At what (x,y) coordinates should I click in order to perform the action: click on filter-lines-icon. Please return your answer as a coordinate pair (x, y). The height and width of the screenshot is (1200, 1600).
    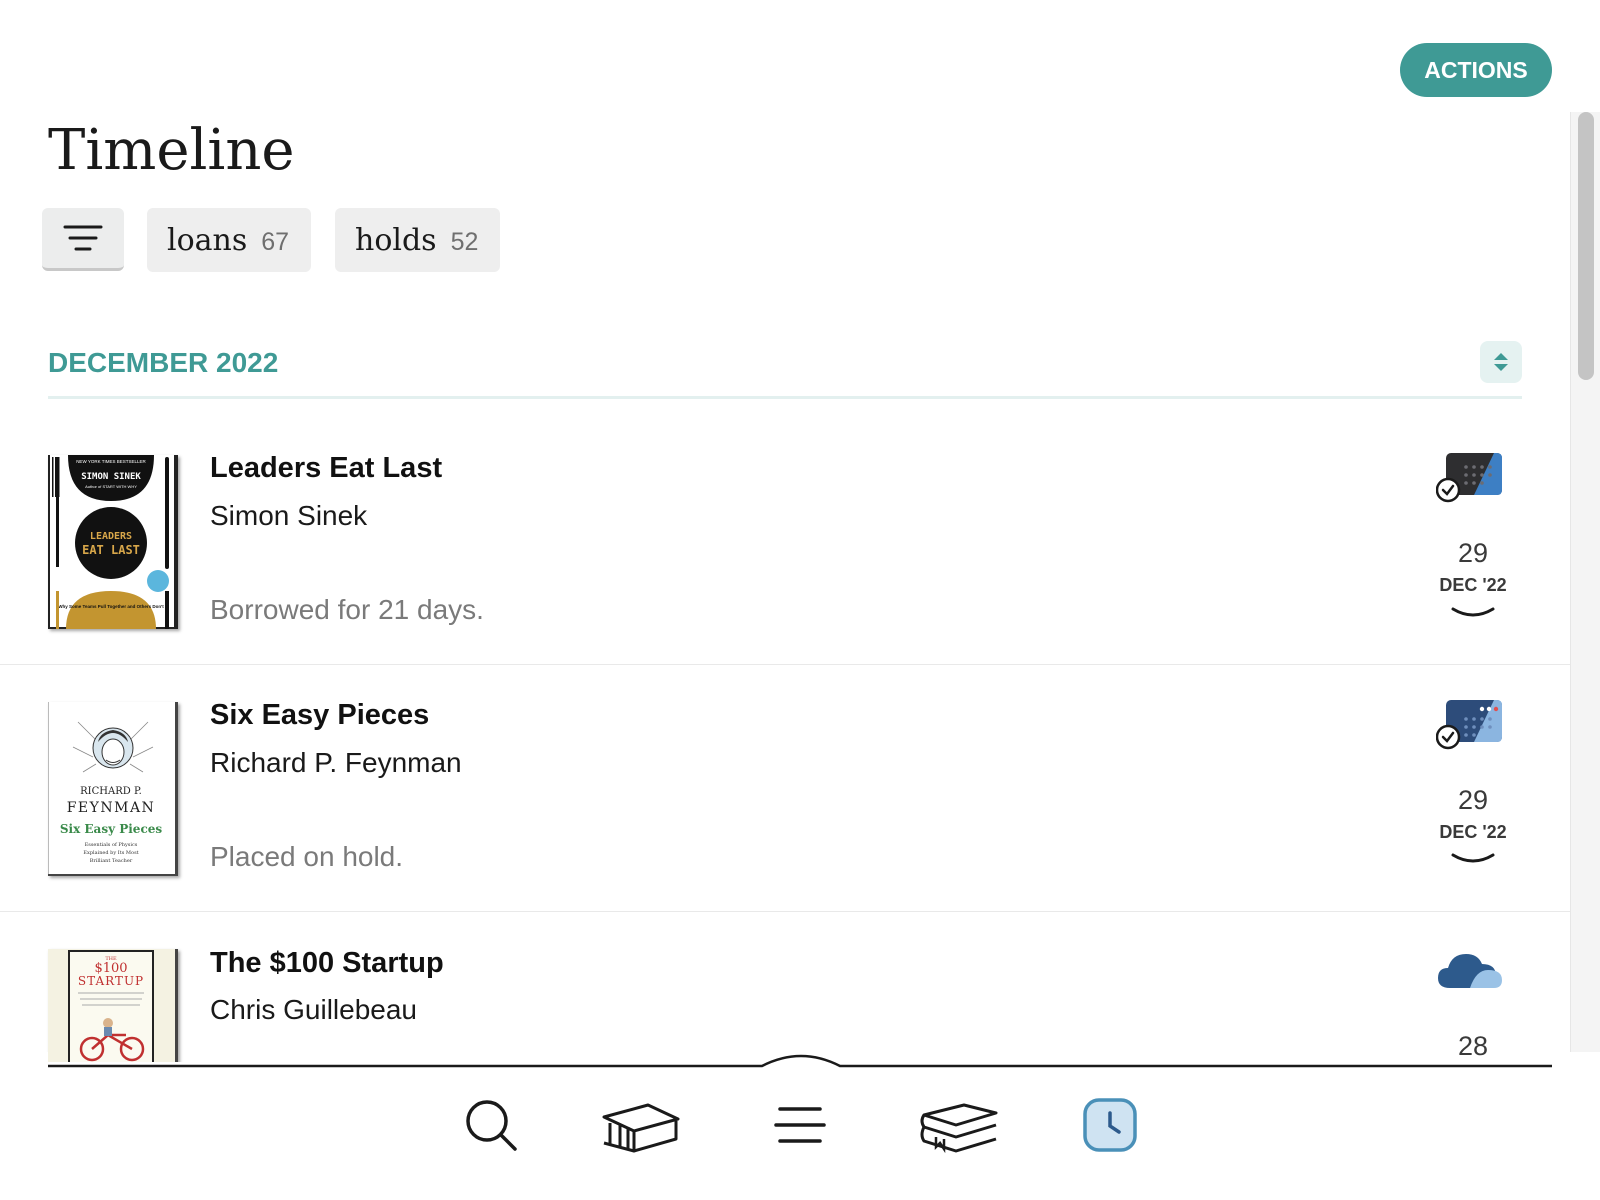
    Looking at the image, I should click on (83, 238).